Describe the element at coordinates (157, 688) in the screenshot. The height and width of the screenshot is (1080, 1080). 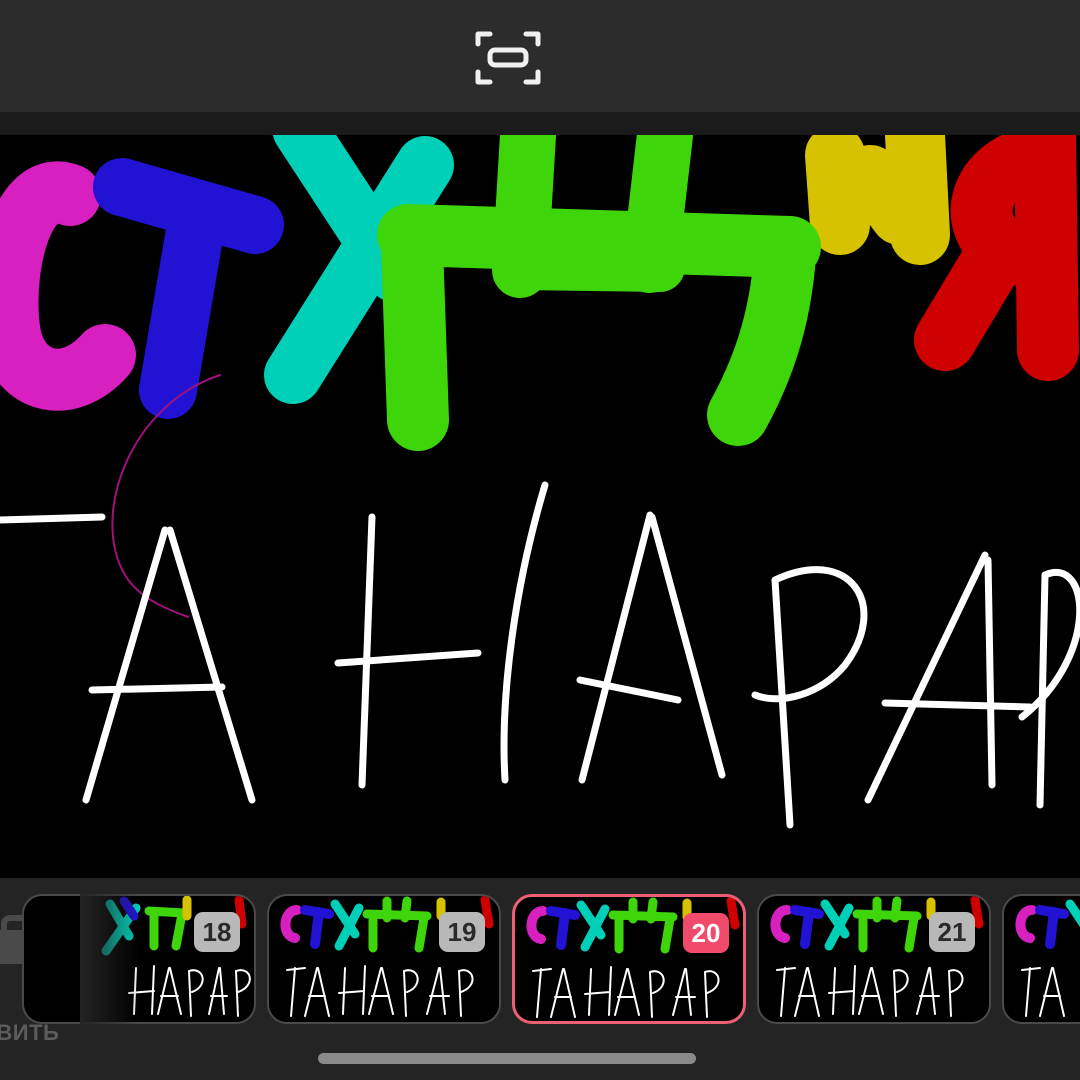
I see `stroke-white-a1-bar` at that location.